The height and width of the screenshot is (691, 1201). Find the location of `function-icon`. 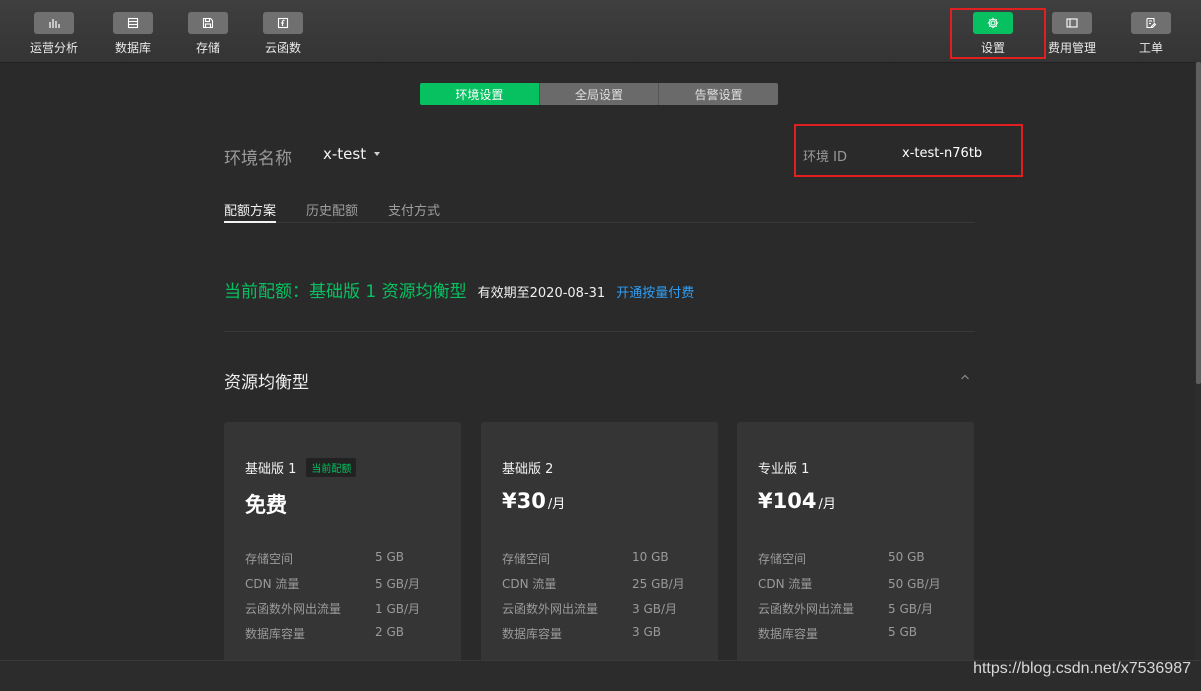

function-icon is located at coordinates (283, 23).